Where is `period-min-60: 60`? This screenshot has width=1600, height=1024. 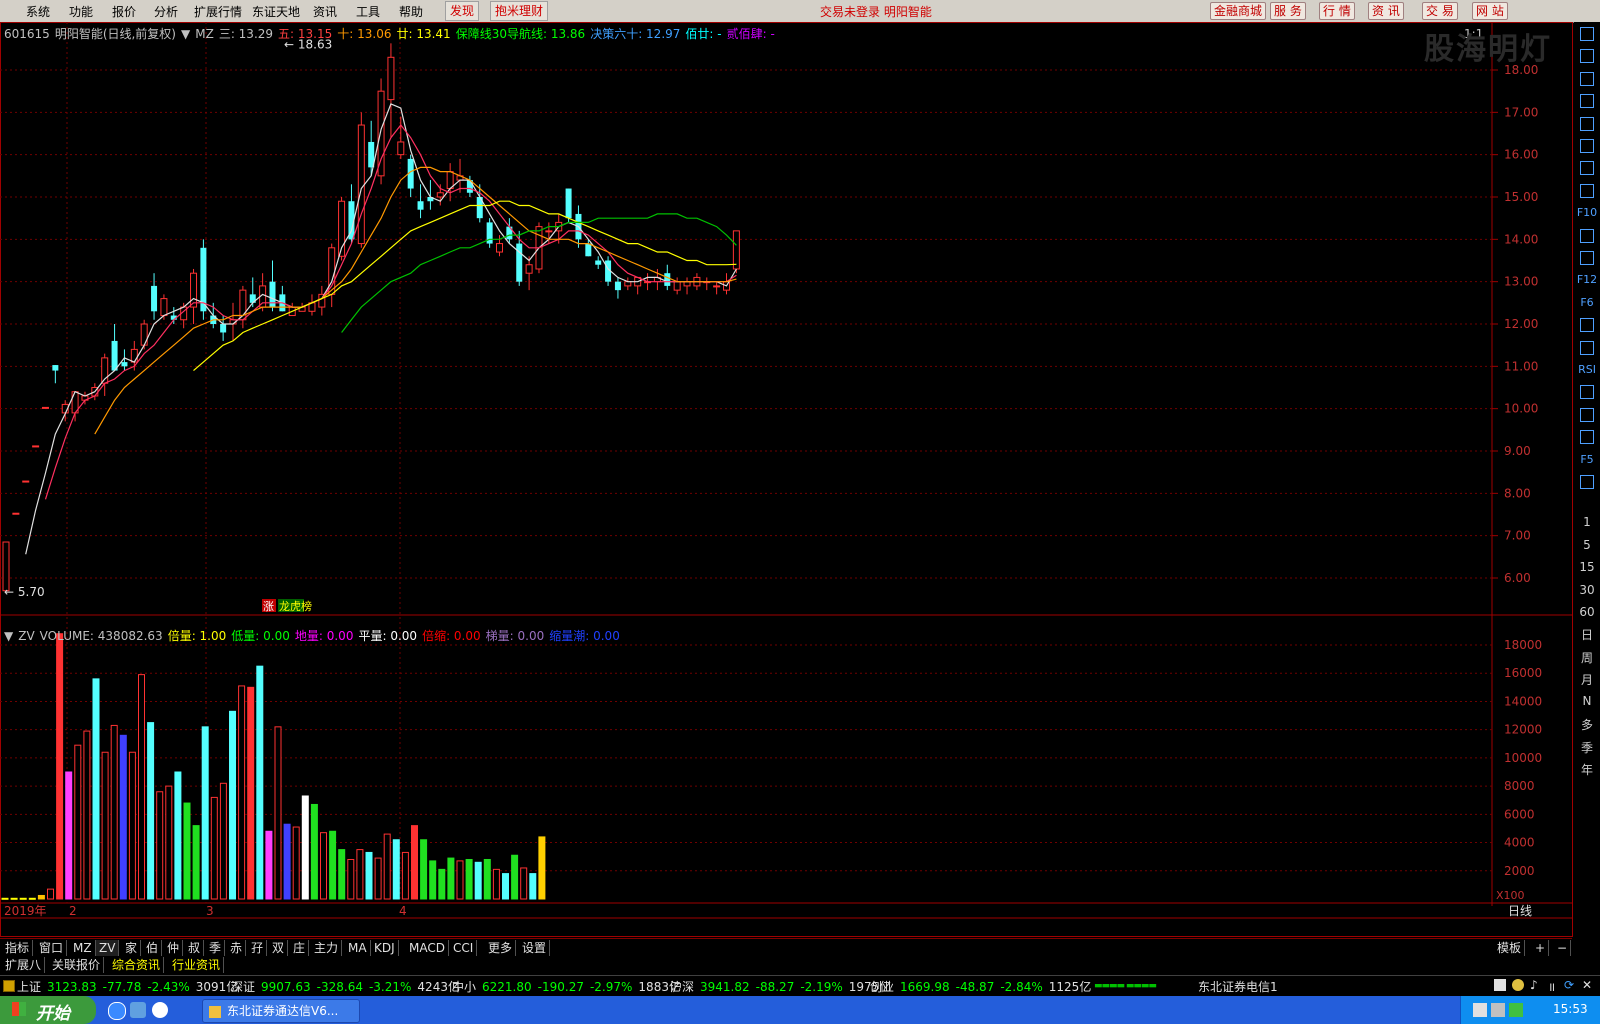
period-min-60: 60 is located at coordinates (1587, 612).